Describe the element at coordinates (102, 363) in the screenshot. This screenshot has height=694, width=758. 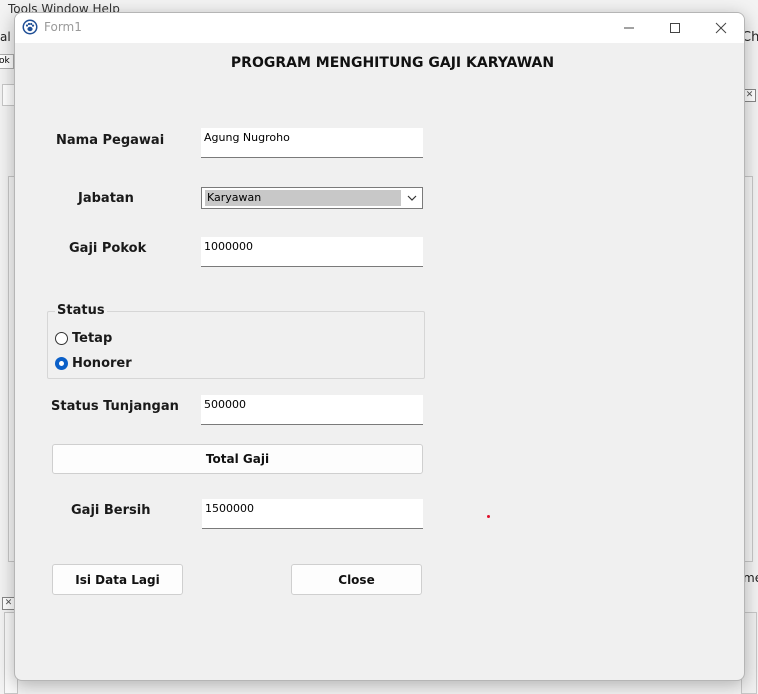
I see `radio-honorer-label: Honorer` at that location.